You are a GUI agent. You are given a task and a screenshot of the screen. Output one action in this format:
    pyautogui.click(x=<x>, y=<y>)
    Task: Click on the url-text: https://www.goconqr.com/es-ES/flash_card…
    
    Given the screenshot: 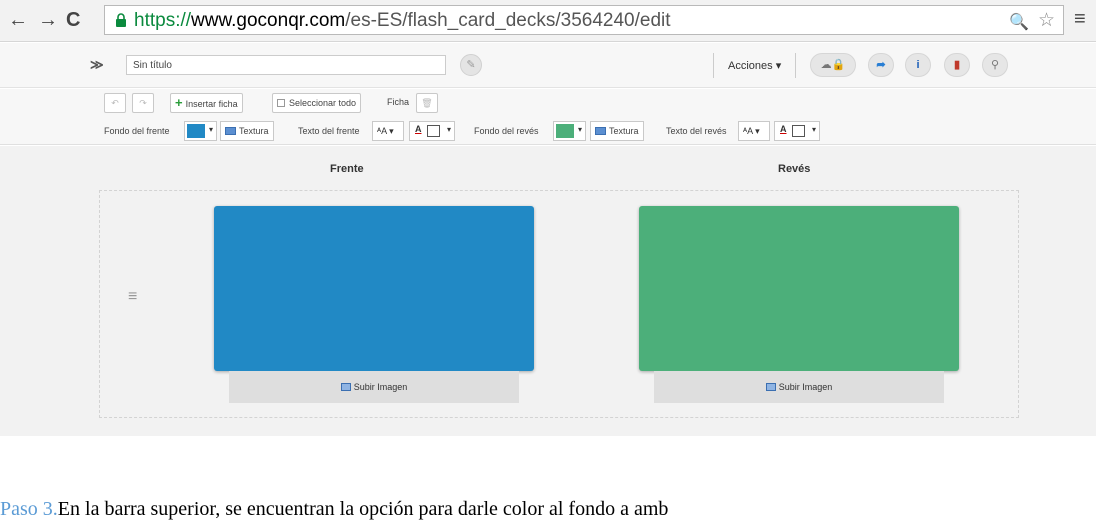 What is the action you would take?
    pyautogui.click(x=402, y=21)
    